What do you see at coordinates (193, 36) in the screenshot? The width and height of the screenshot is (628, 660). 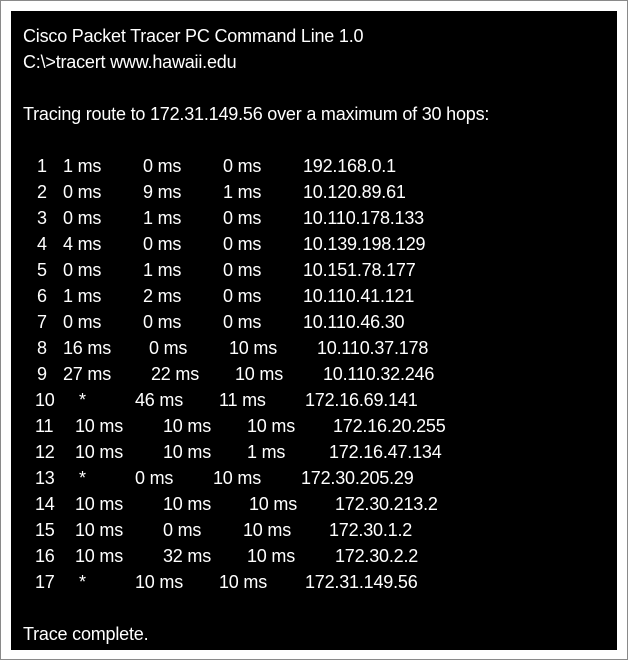 I see `console-title-line: Cisco Packet Tracer PC Command Line 1.0` at bounding box center [193, 36].